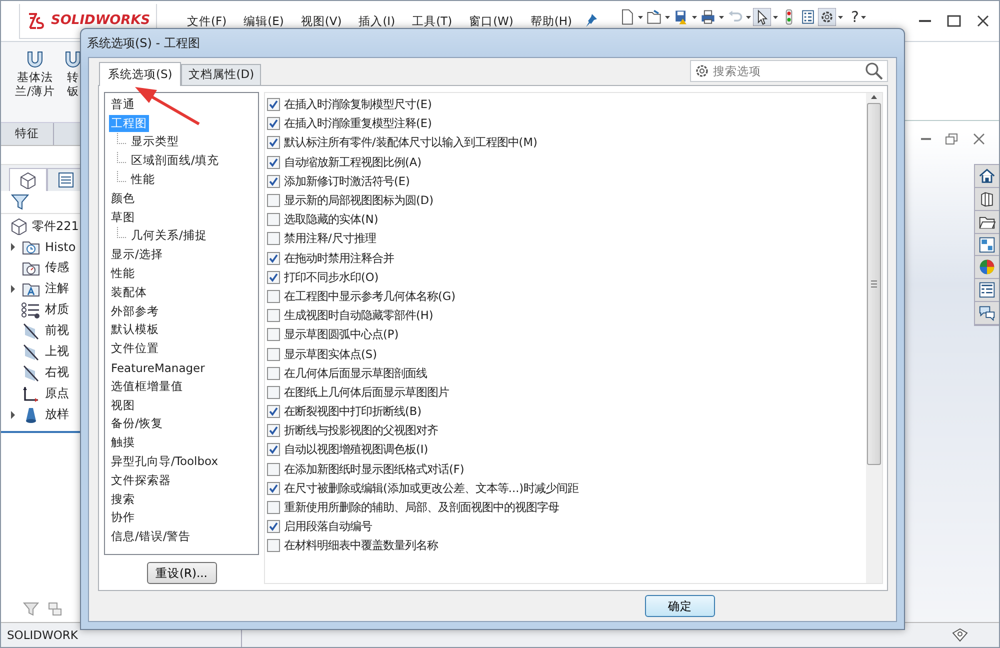 The image size is (1000, 648). What do you see at coordinates (123, 443) in the screenshot?
I see `category-item: 触摸` at bounding box center [123, 443].